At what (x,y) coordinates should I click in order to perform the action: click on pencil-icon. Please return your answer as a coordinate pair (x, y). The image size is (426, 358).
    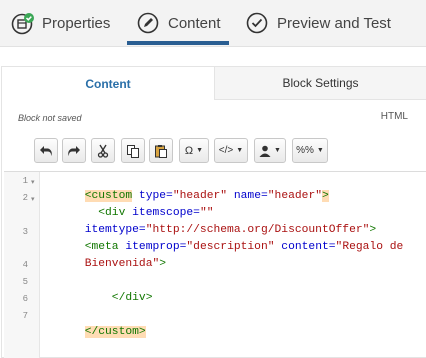
    Looking at the image, I should click on (148, 23).